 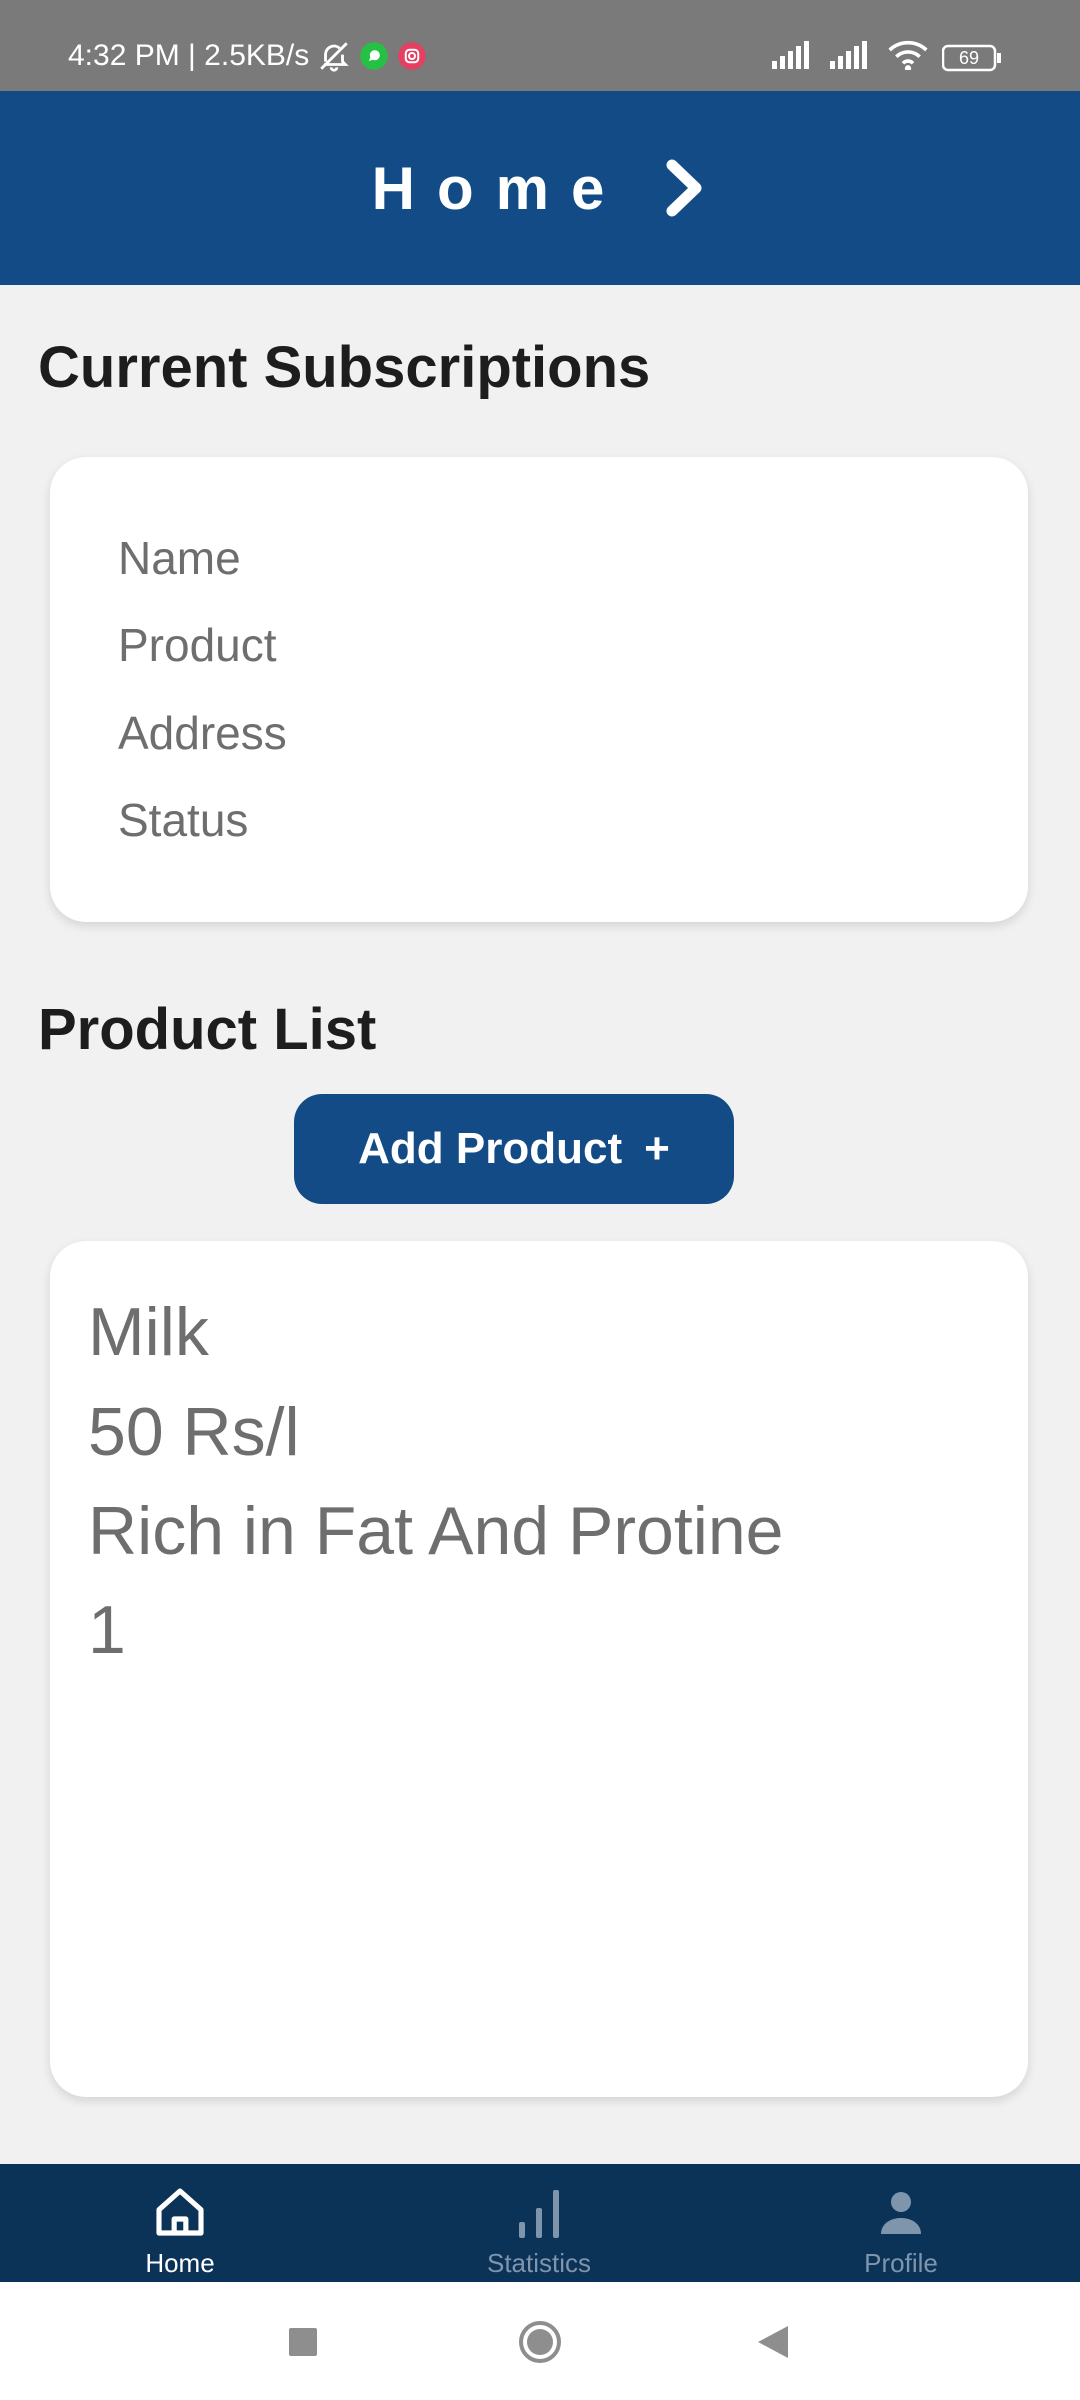 What do you see at coordinates (180, 2212) in the screenshot?
I see `home-icon` at bounding box center [180, 2212].